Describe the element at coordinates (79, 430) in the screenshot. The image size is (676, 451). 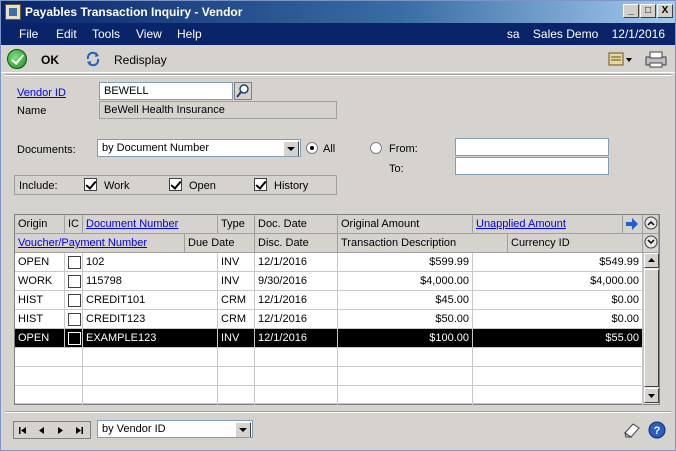
I see `last-record-icon` at that location.